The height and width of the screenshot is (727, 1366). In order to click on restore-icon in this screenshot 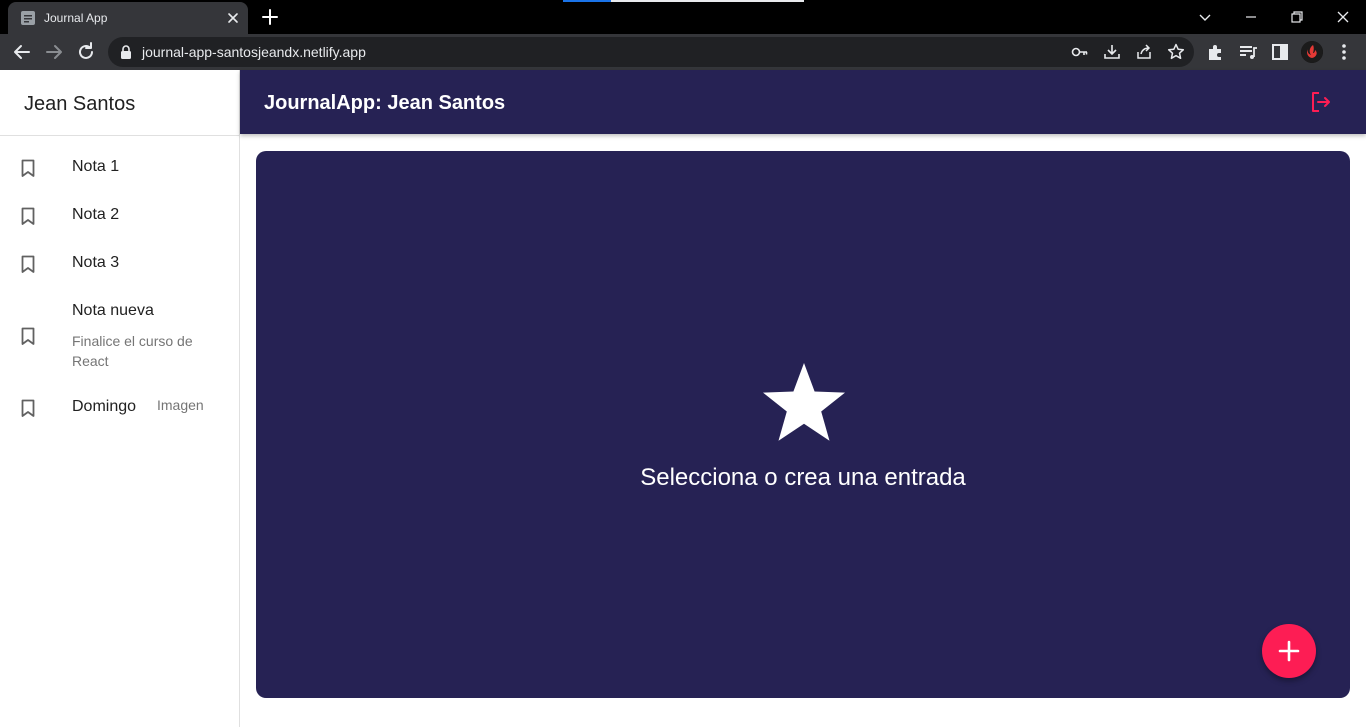, I will do `click(1297, 17)`.